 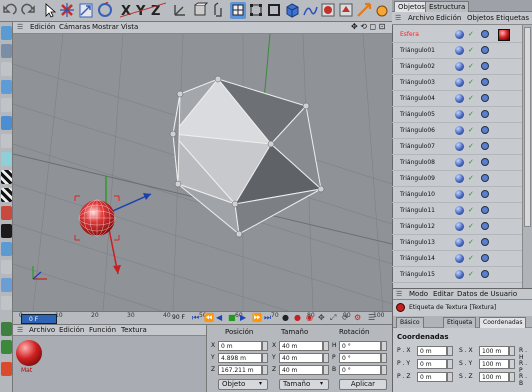 What do you see at coordinates (297, 317) in the screenshot?
I see `record-icon: ●` at bounding box center [297, 317].